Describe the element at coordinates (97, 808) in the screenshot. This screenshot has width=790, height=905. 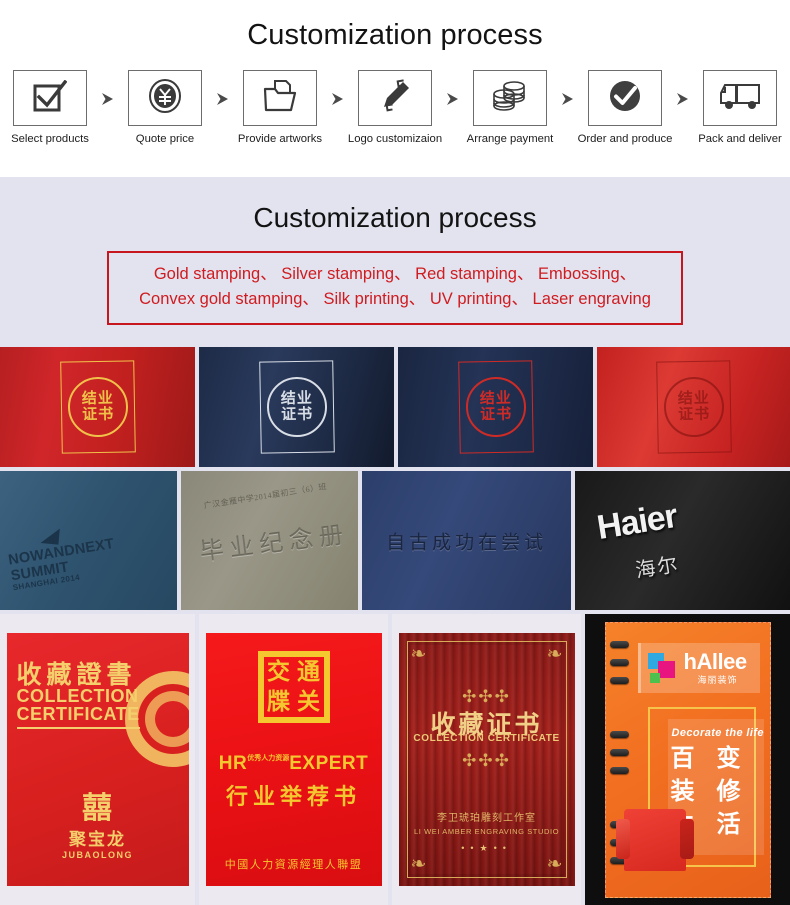
I see `brand-symbol: 囍` at that location.